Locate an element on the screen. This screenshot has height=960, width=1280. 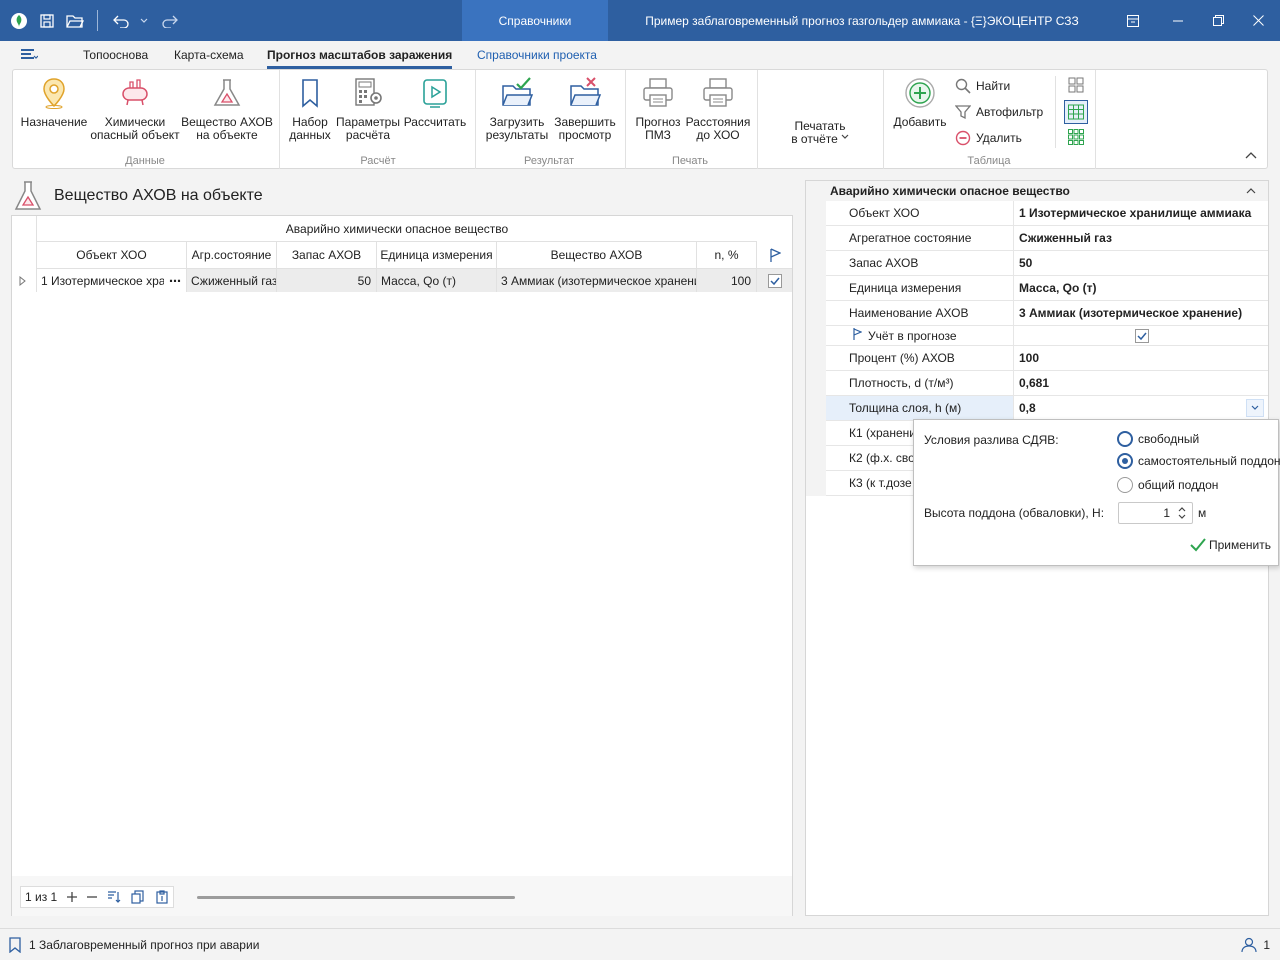
restore-icon is located at coordinates (1218, 20).